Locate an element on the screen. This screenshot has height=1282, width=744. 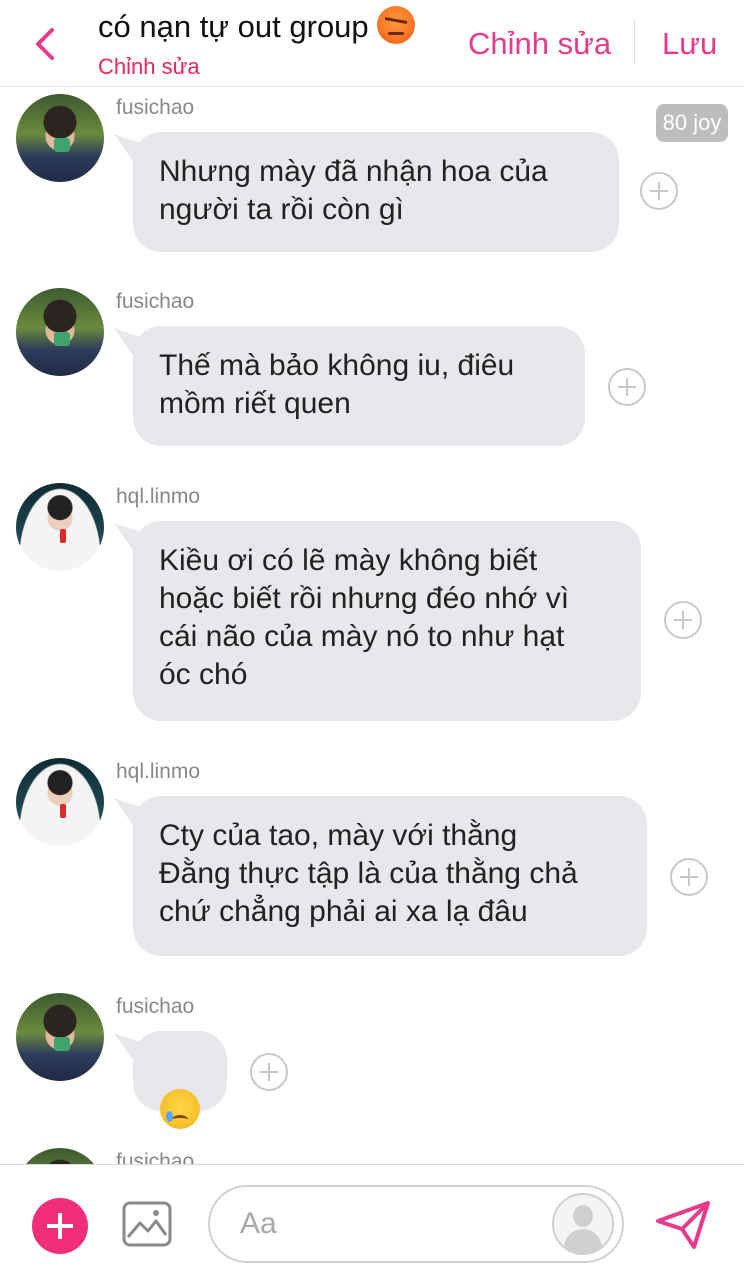
message-item: fusichao is located at coordinates (372, 1060).